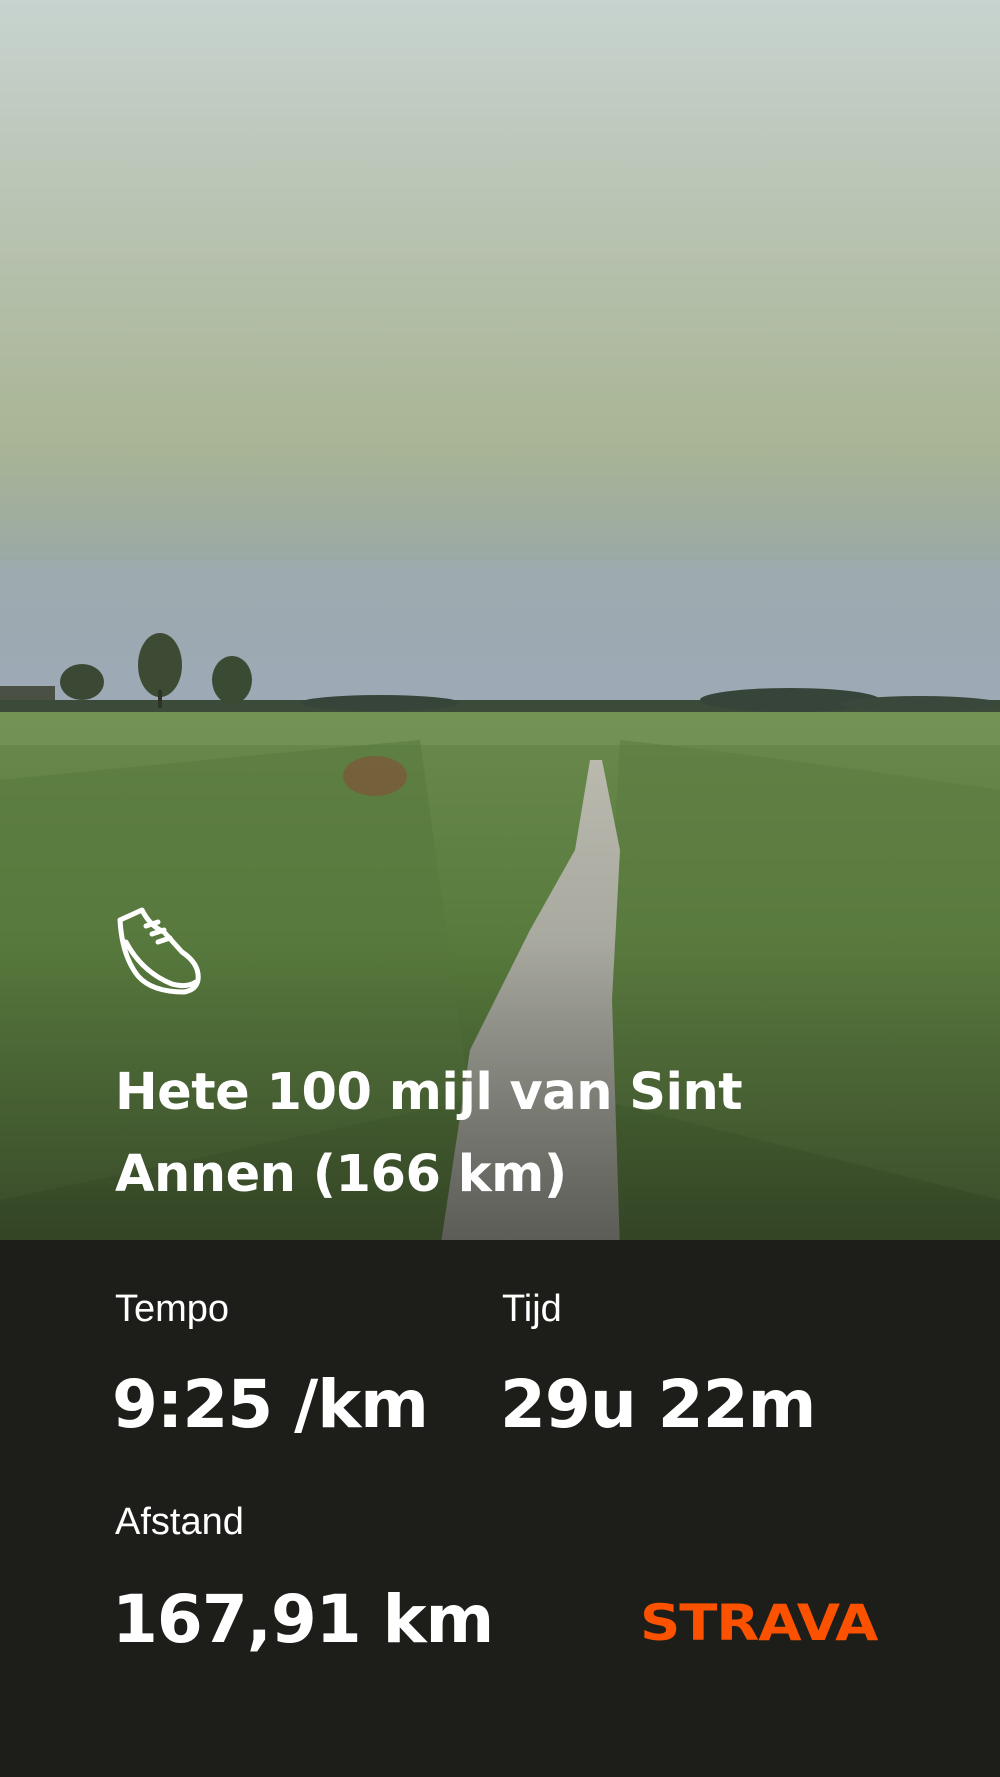  I want to click on running-shoe-icon, so click(159, 951).